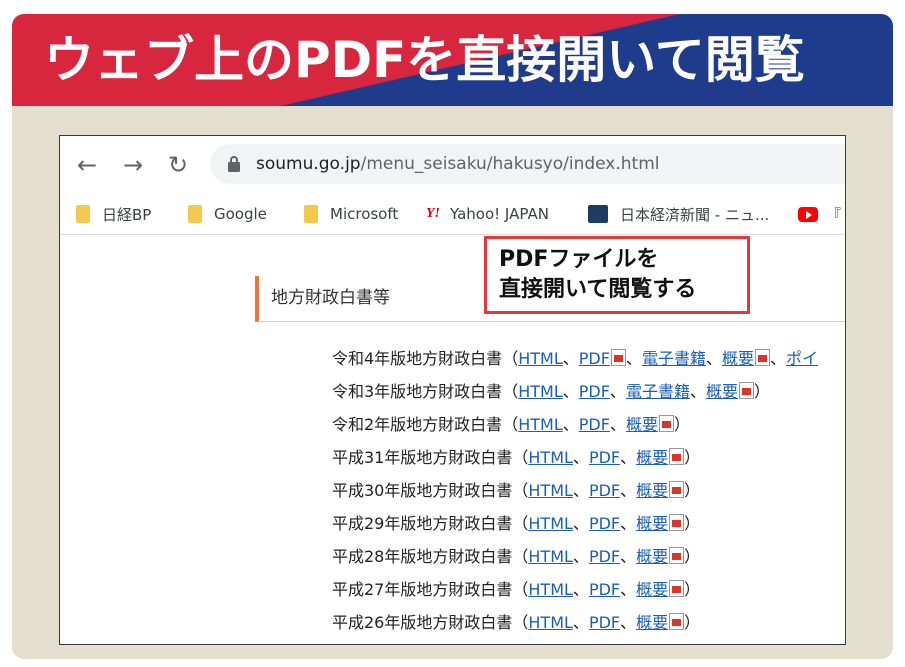 The height and width of the screenshot is (667, 905). What do you see at coordinates (422, 556) in the screenshot?
I see `report-title: 平成28年版地方財政白書` at bounding box center [422, 556].